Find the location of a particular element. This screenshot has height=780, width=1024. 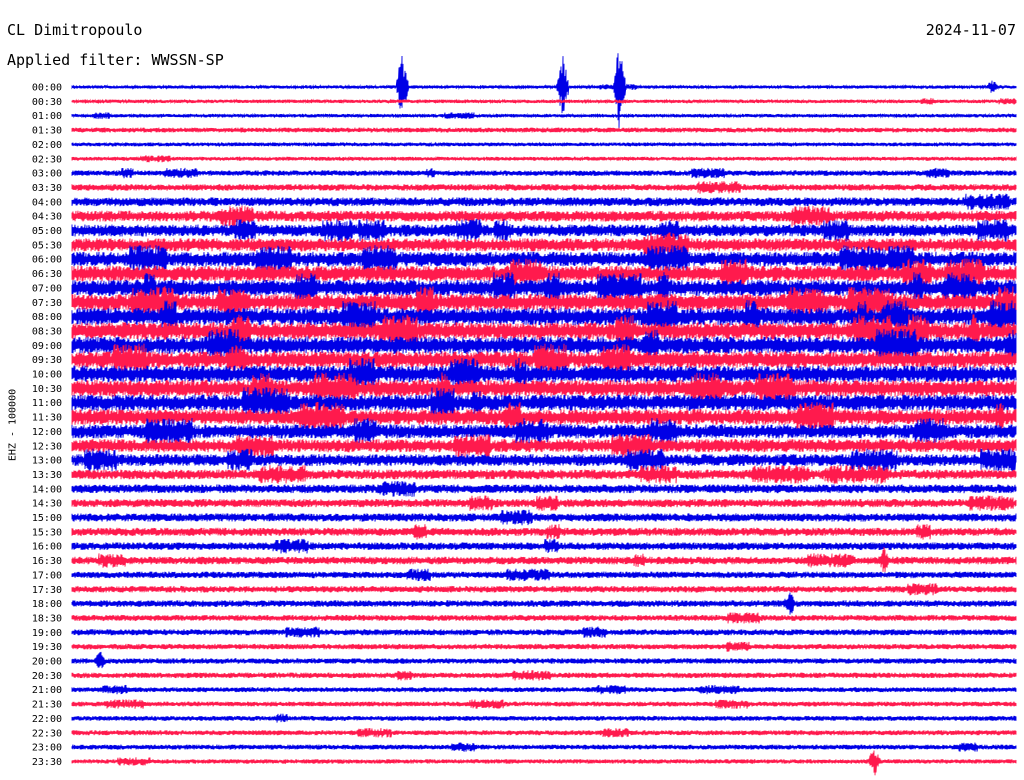

time-label: 04:30 is located at coordinates (47, 217).